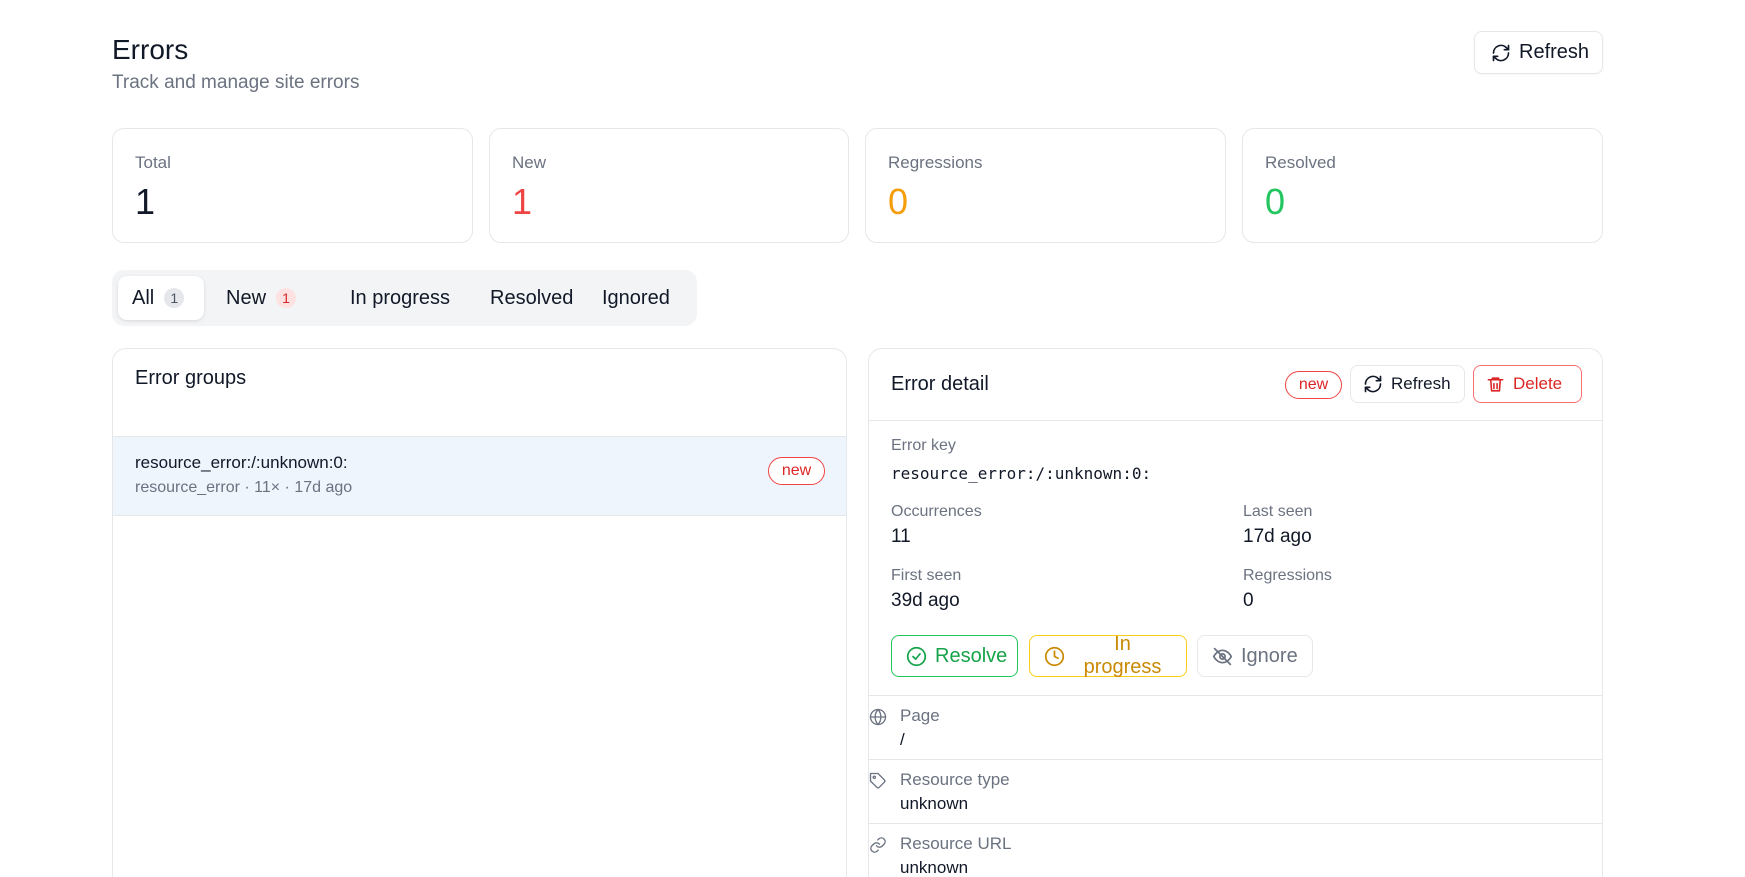 The width and height of the screenshot is (1745, 877). I want to click on in-progress-button: In progress, so click(1108, 655).